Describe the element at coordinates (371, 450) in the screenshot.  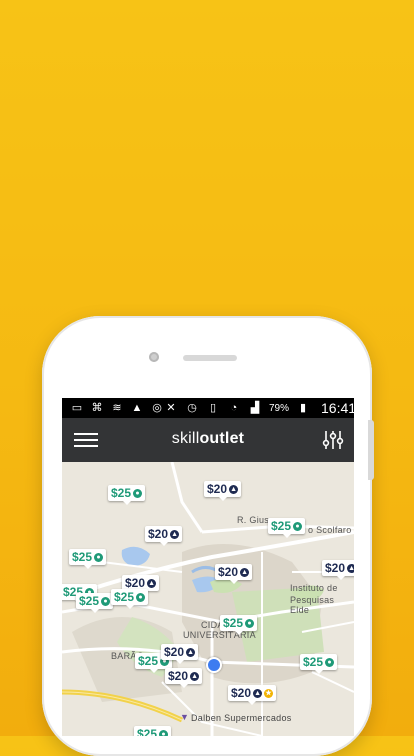
I see `phone-side-button` at that location.